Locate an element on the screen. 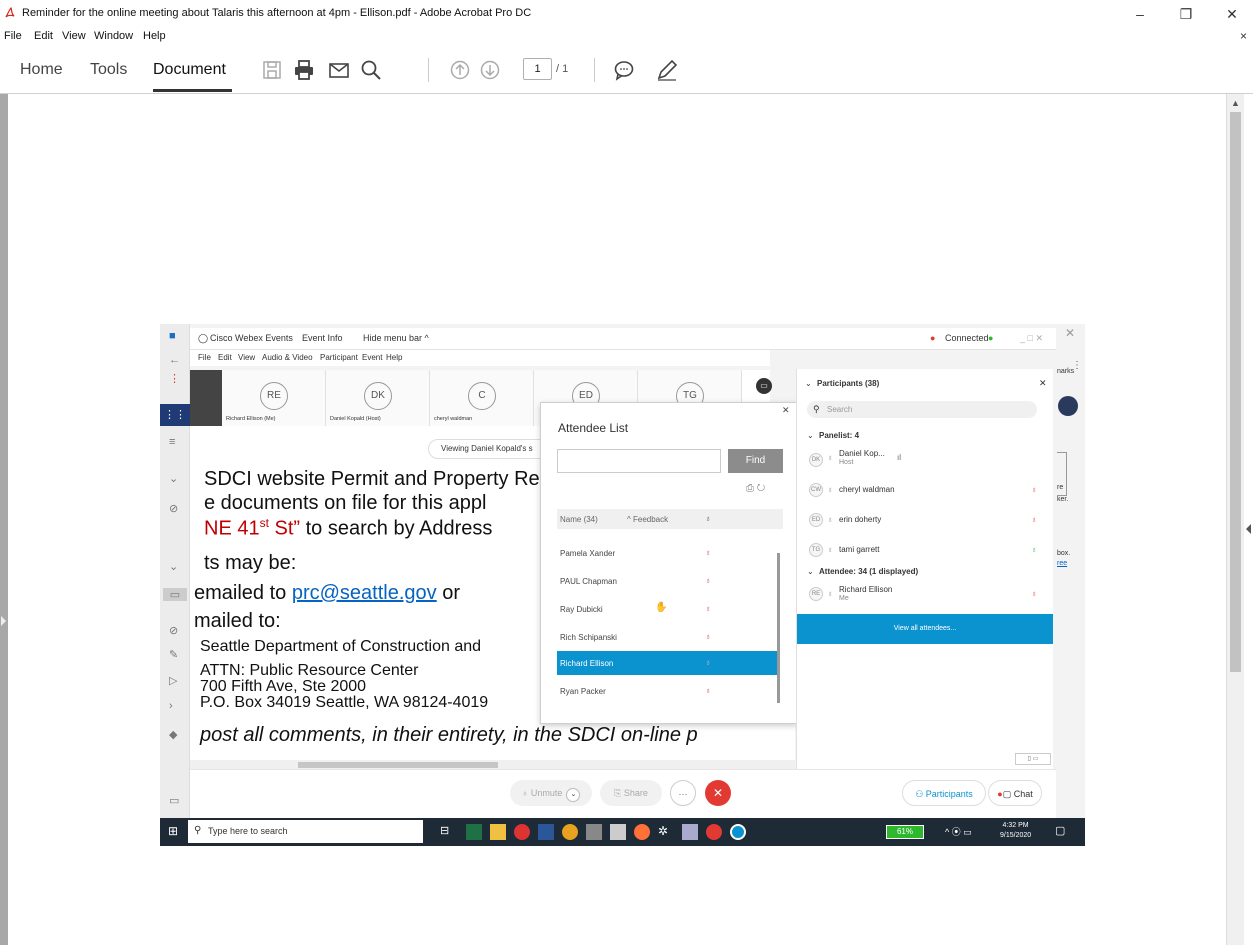 The width and height of the screenshot is (1253, 945). taskbar-search-input: Type here to search is located at coordinates (305, 831).